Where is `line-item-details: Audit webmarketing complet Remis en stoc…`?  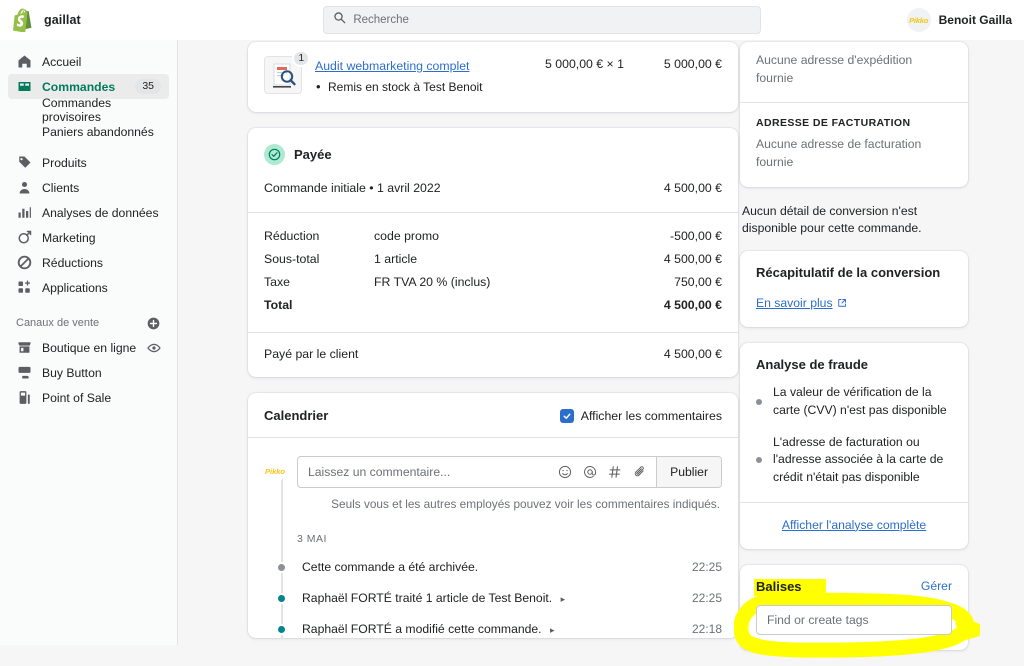 line-item-details: Audit webmarketing complet Remis en stoc… is located at coordinates (408, 75).